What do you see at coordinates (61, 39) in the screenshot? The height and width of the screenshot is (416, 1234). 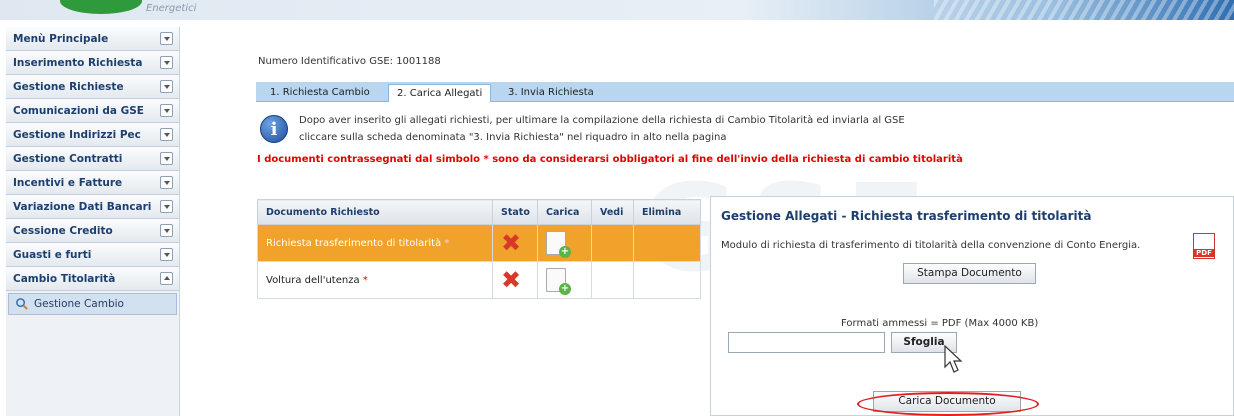 I see `sidebar-item-label: Menù Principale` at bounding box center [61, 39].